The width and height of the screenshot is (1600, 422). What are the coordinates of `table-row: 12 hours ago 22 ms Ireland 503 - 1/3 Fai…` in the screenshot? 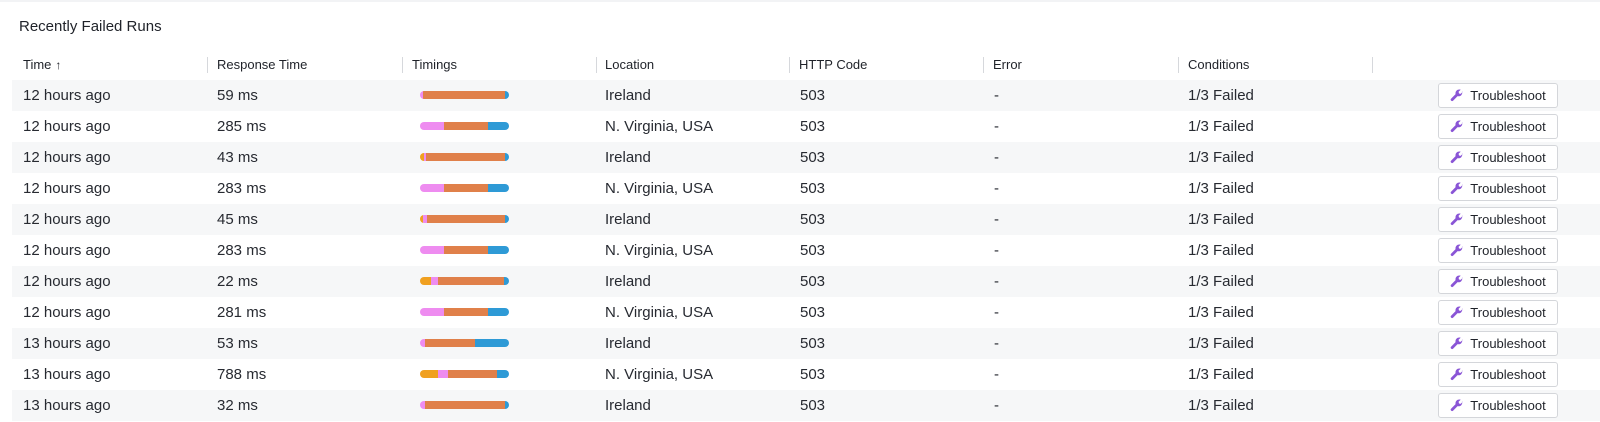 It's located at (806, 281).